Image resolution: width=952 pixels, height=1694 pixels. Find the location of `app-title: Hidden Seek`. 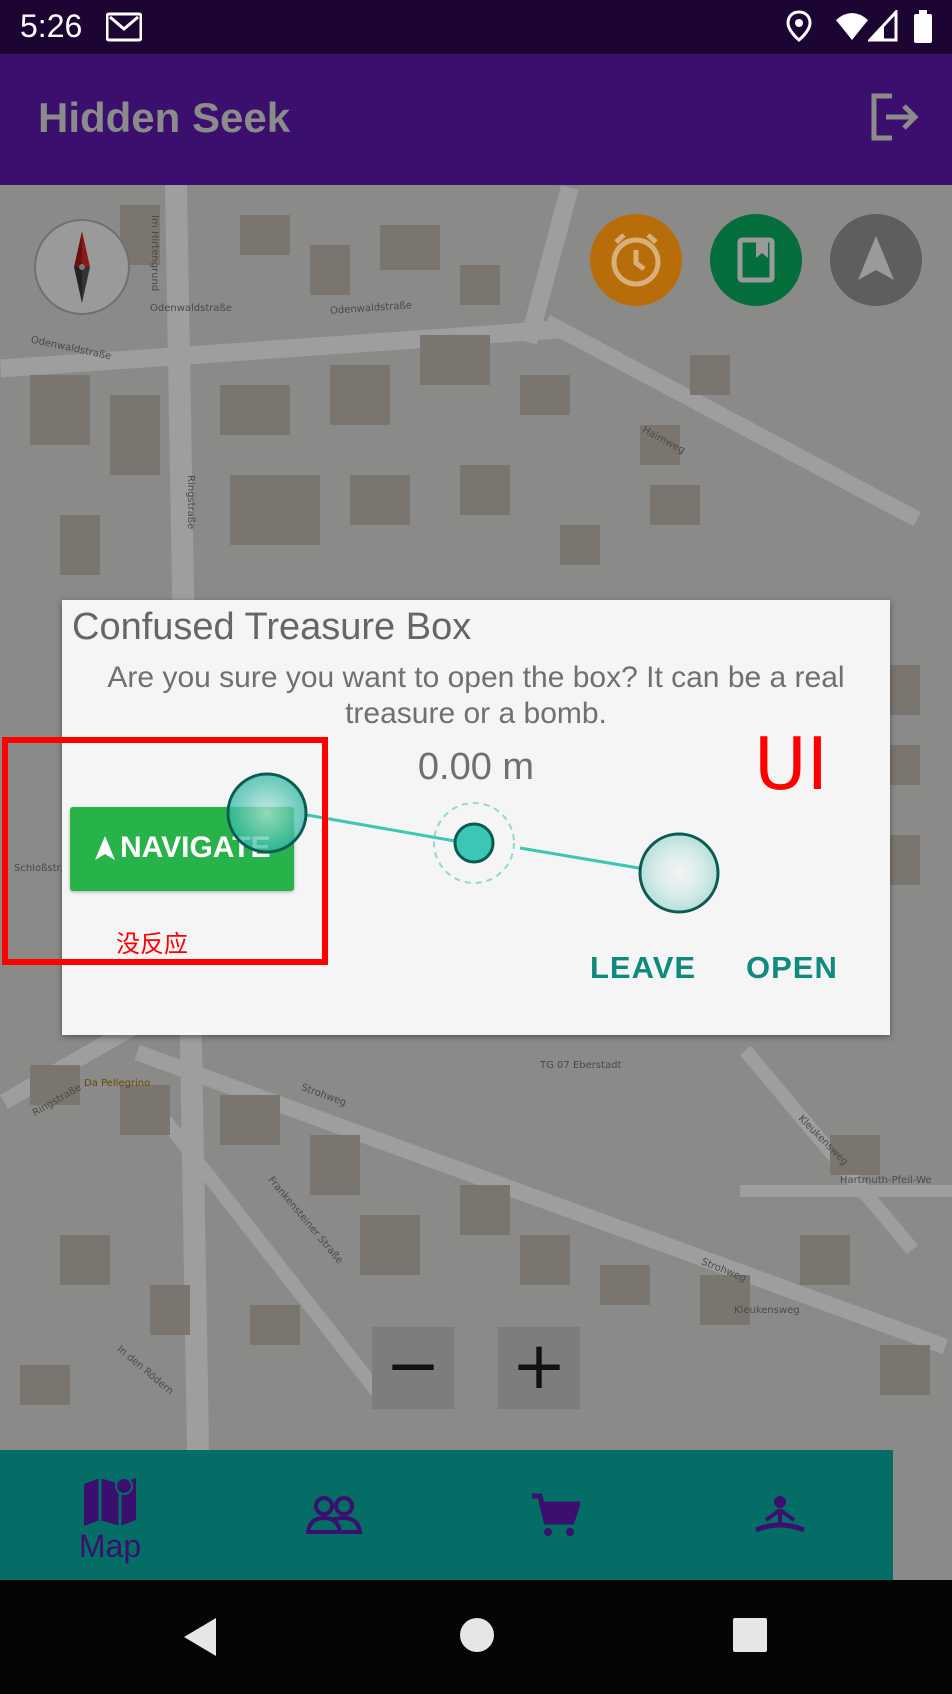

app-title: Hidden Seek is located at coordinates (164, 117).